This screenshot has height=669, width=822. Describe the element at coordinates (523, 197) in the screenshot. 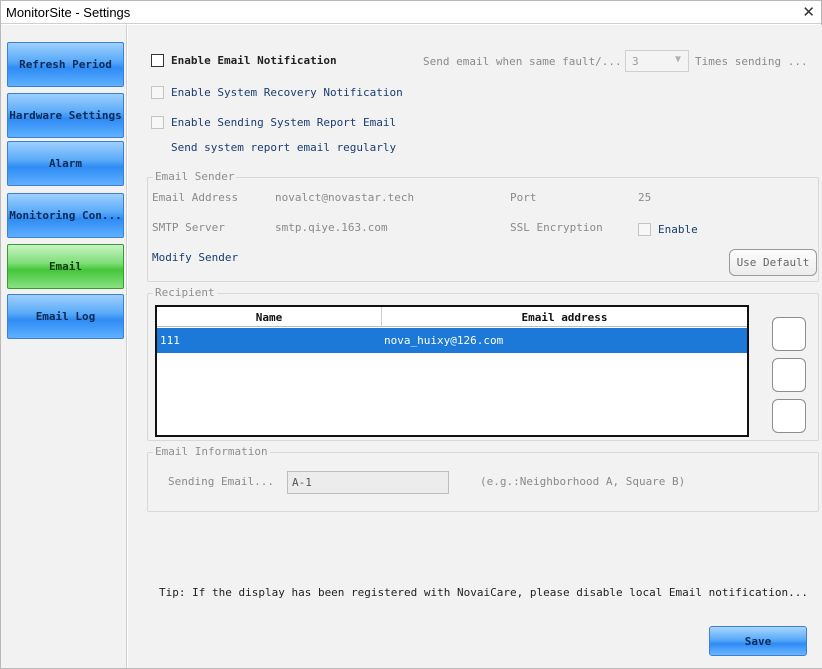

I see `port-label: Port` at that location.